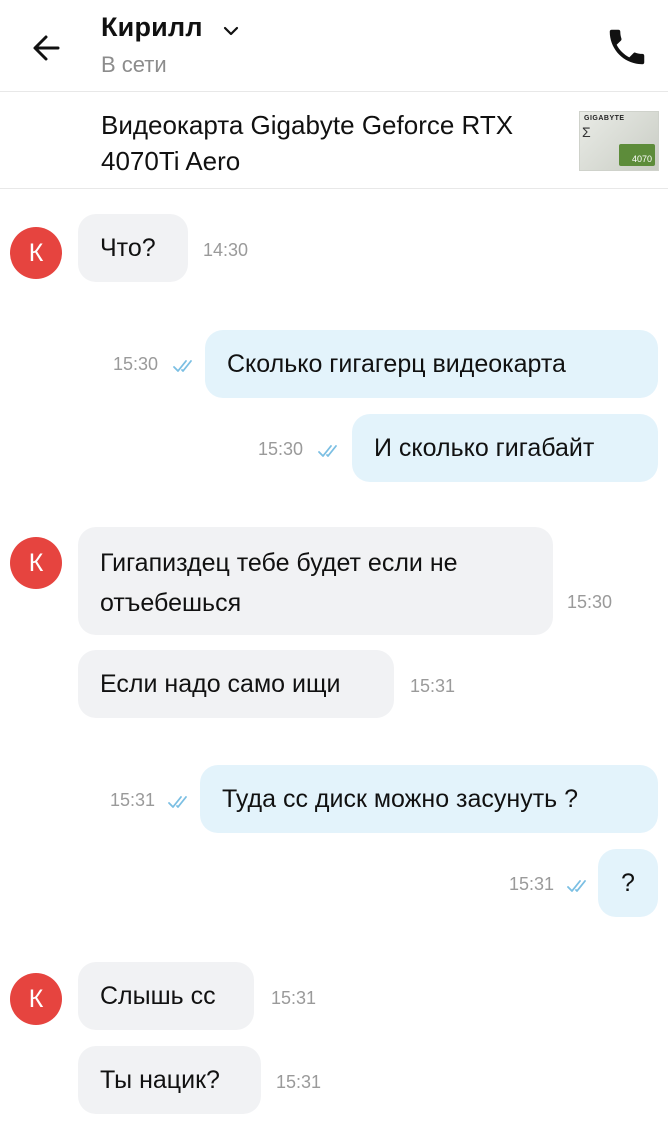 The width and height of the screenshot is (668, 1127). I want to click on thumb-brand-text: GIGABYTE, so click(604, 118).